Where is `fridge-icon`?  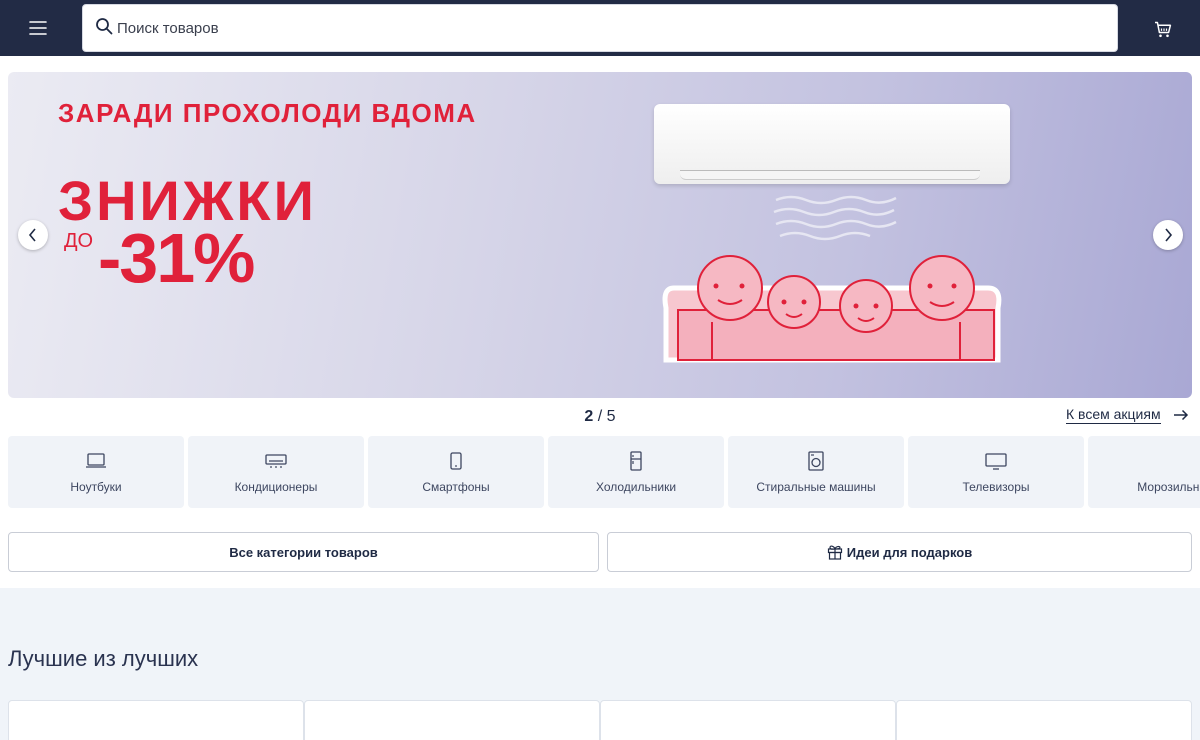 fridge-icon is located at coordinates (636, 461).